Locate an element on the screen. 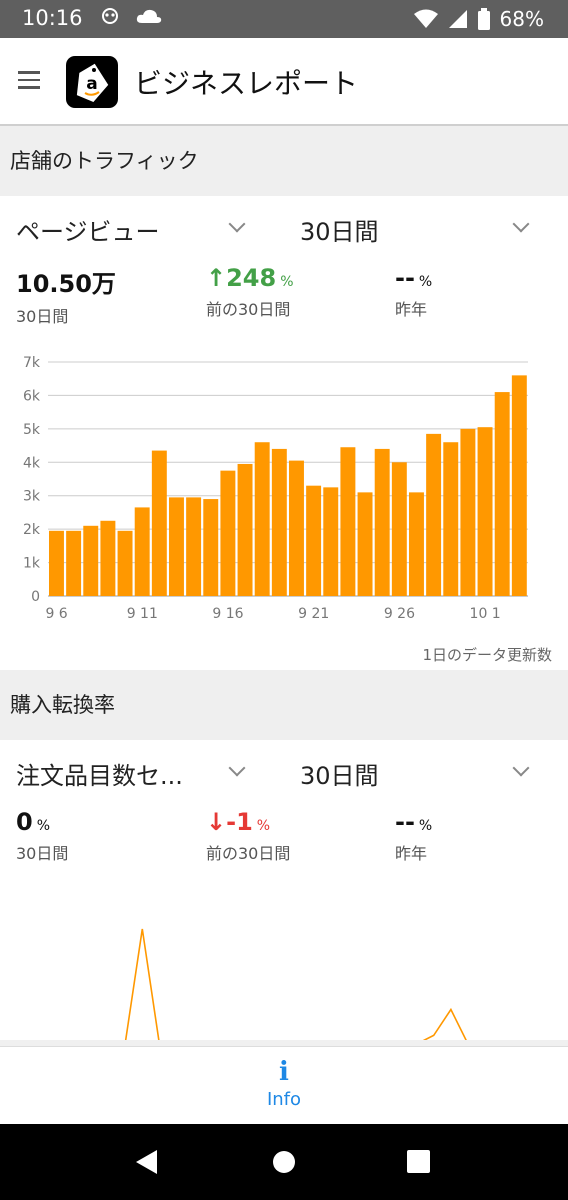 The image size is (568, 1200). conversion-current-value: 0 is located at coordinates (24, 822).